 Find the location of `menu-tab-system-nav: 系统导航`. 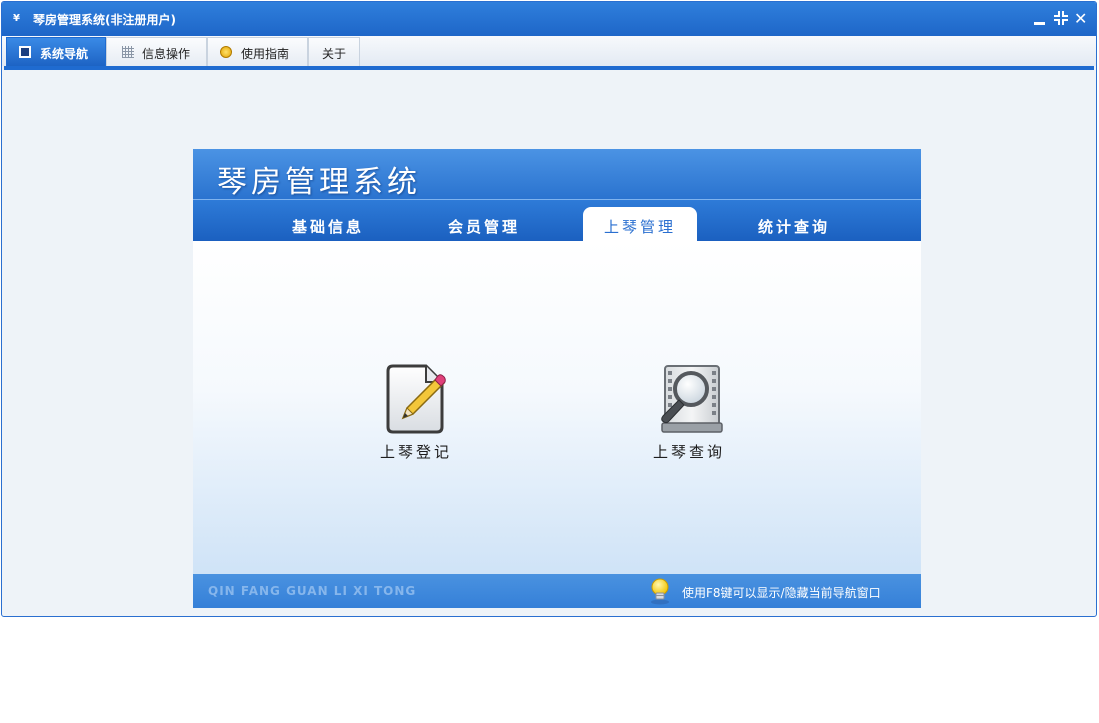

menu-tab-system-nav: 系统导航 is located at coordinates (56, 51).